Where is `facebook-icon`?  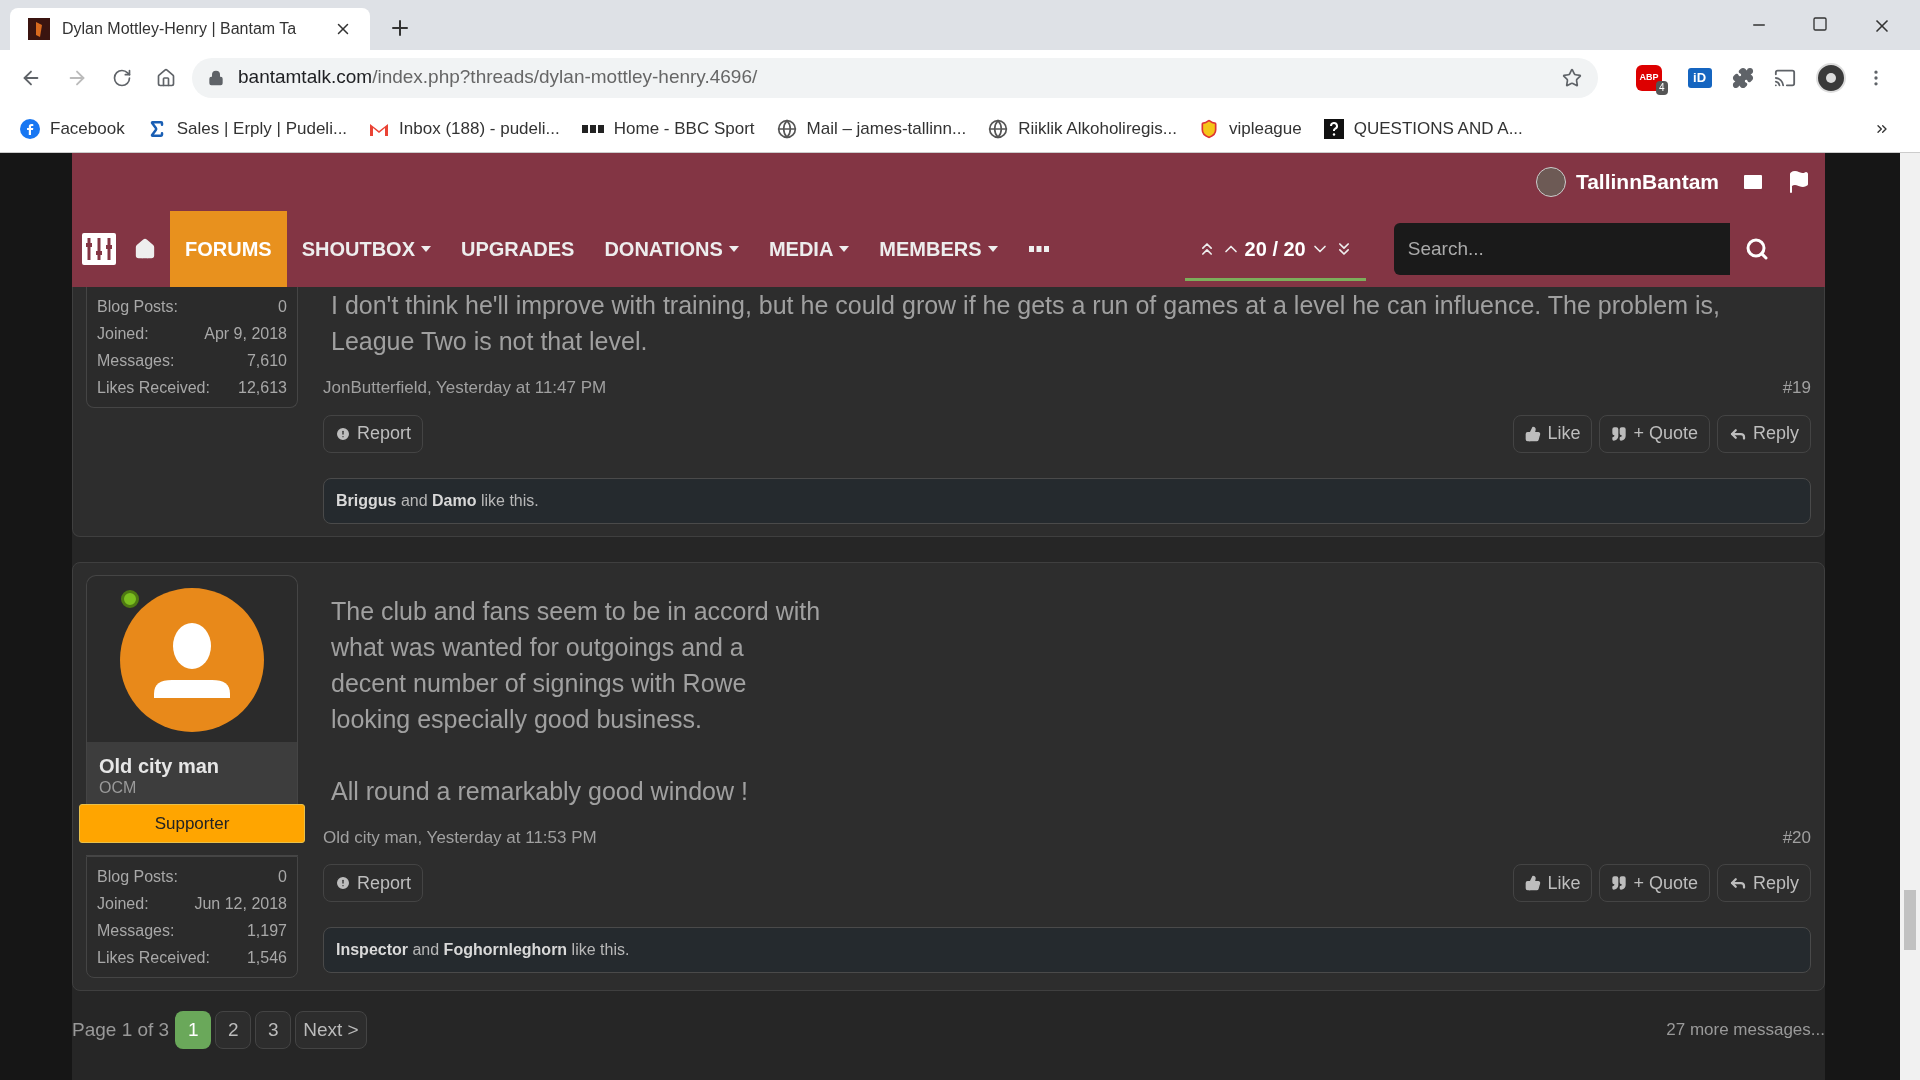
facebook-icon is located at coordinates (30, 128).